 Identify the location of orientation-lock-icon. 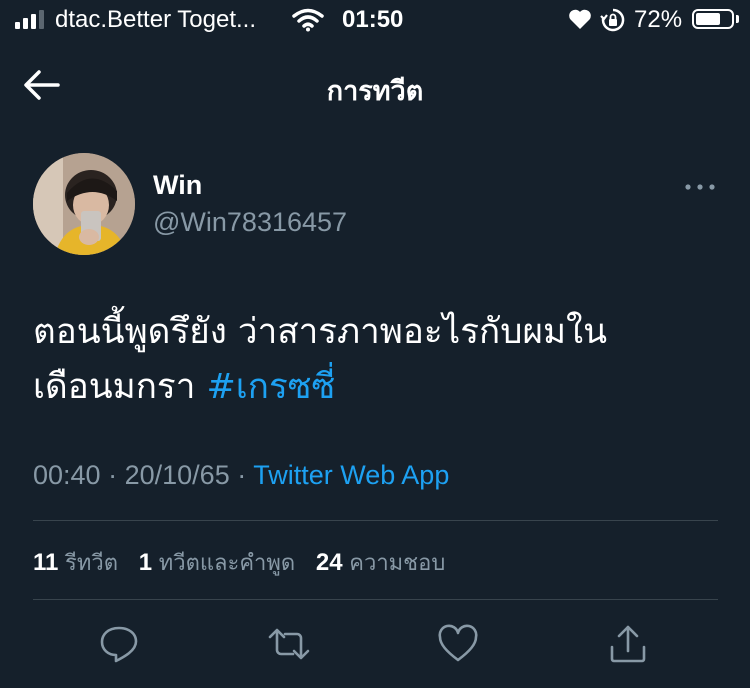
(613, 23).